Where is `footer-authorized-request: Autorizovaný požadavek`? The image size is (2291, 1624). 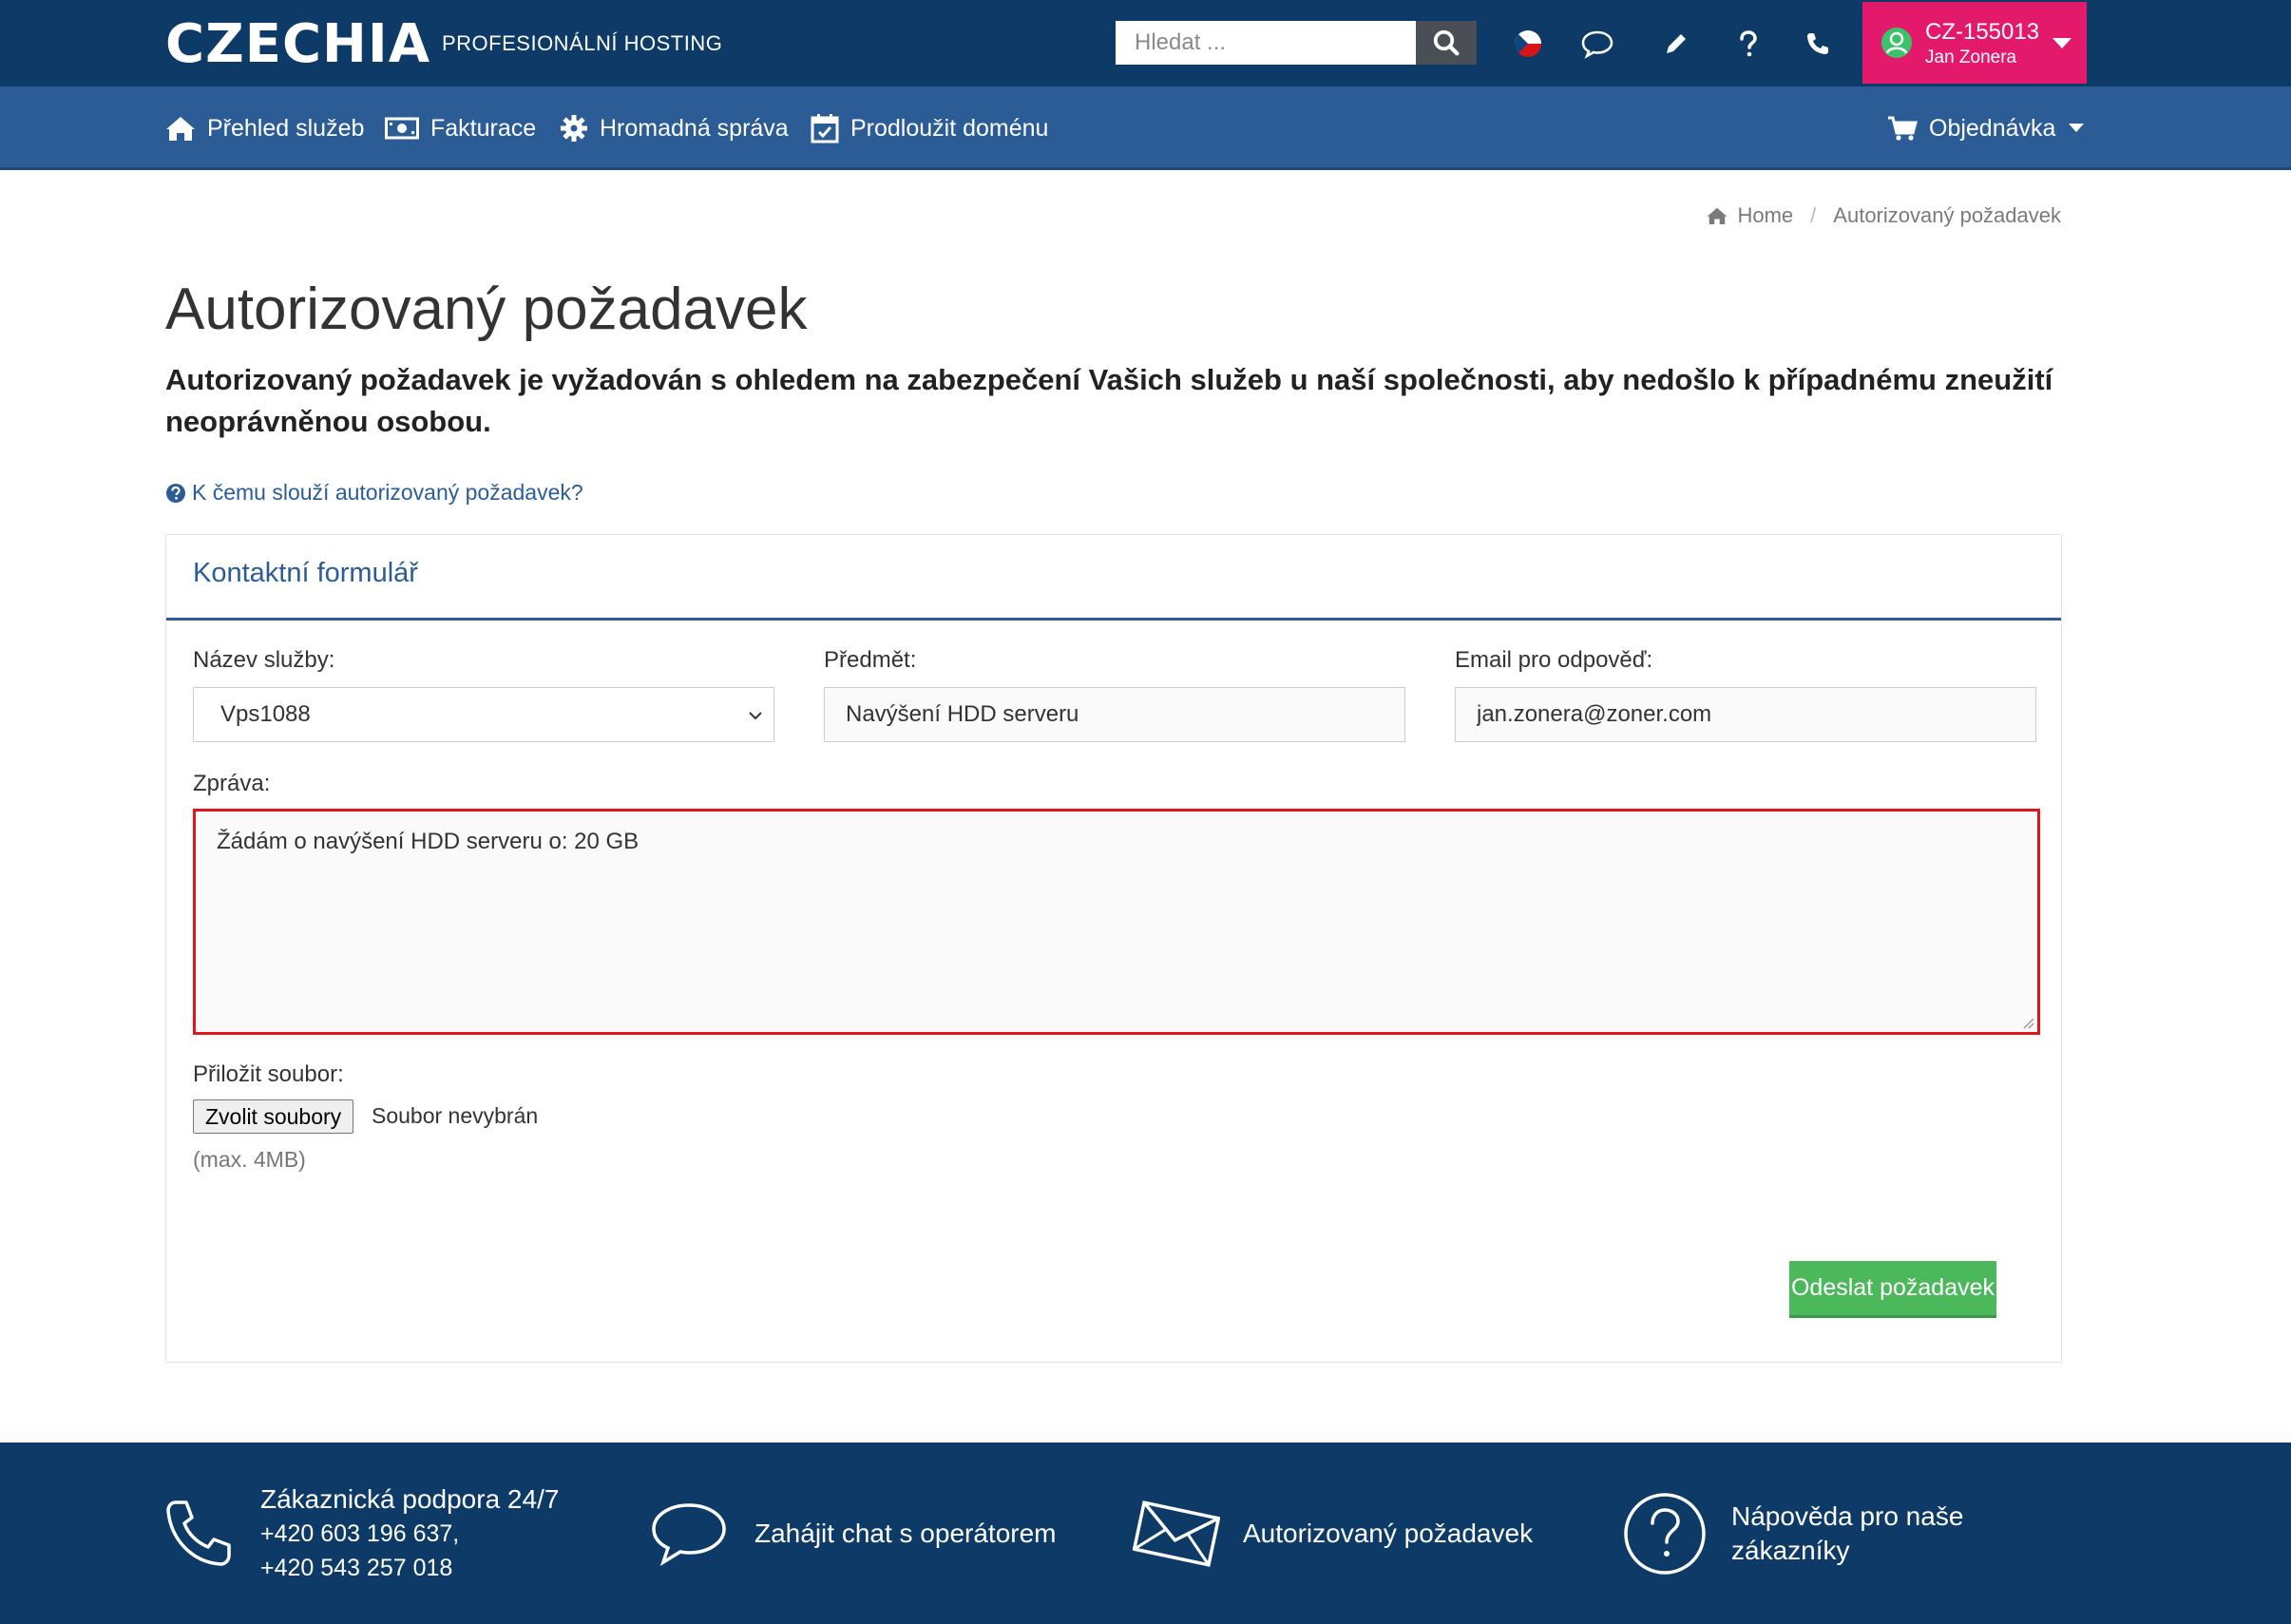
footer-authorized-request: Autorizovaný požadavek is located at coordinates (1333, 1533).